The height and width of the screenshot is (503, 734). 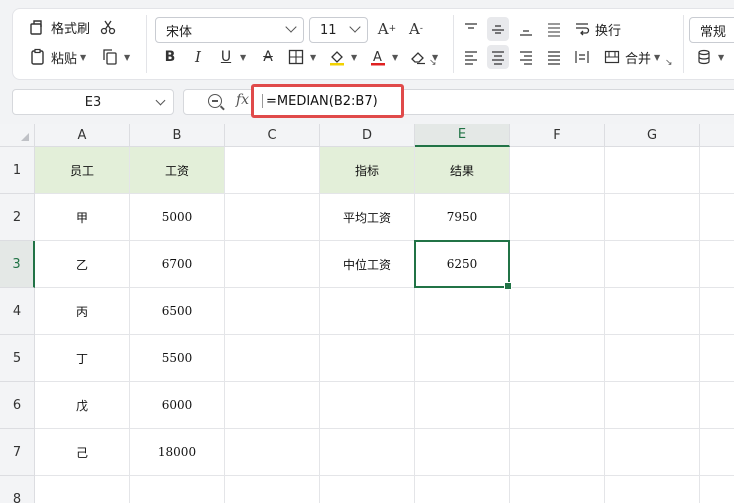 I want to click on cell-g6, so click(x=652, y=405).